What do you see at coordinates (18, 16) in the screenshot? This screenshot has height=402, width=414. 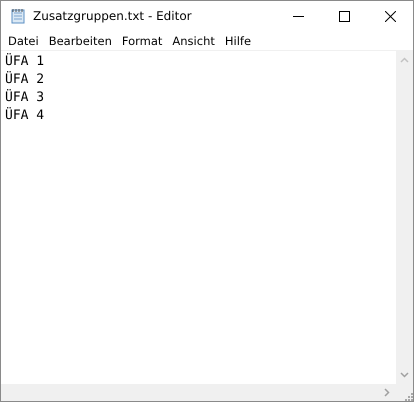 I see `notepad-icon` at bounding box center [18, 16].